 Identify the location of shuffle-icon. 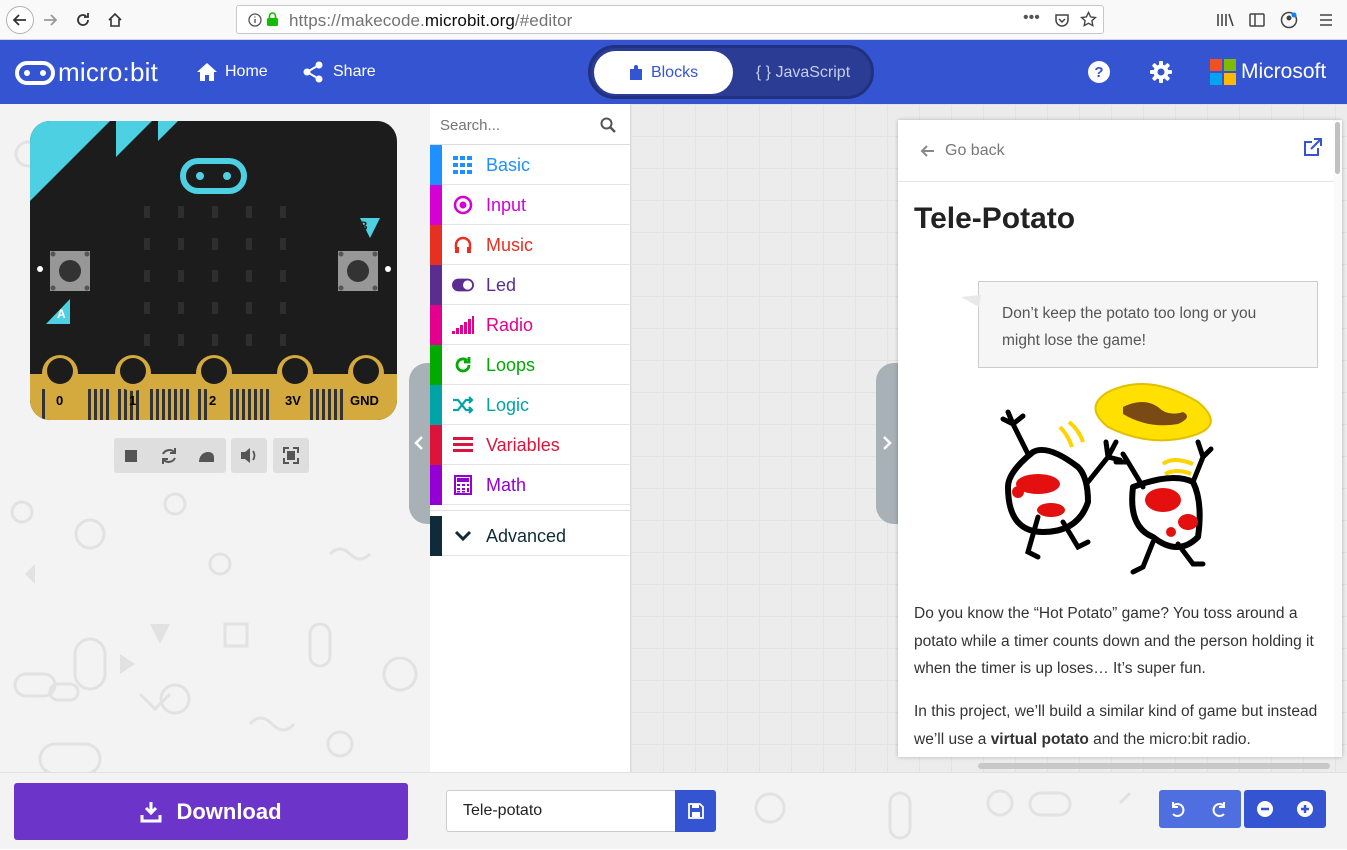
(463, 405).